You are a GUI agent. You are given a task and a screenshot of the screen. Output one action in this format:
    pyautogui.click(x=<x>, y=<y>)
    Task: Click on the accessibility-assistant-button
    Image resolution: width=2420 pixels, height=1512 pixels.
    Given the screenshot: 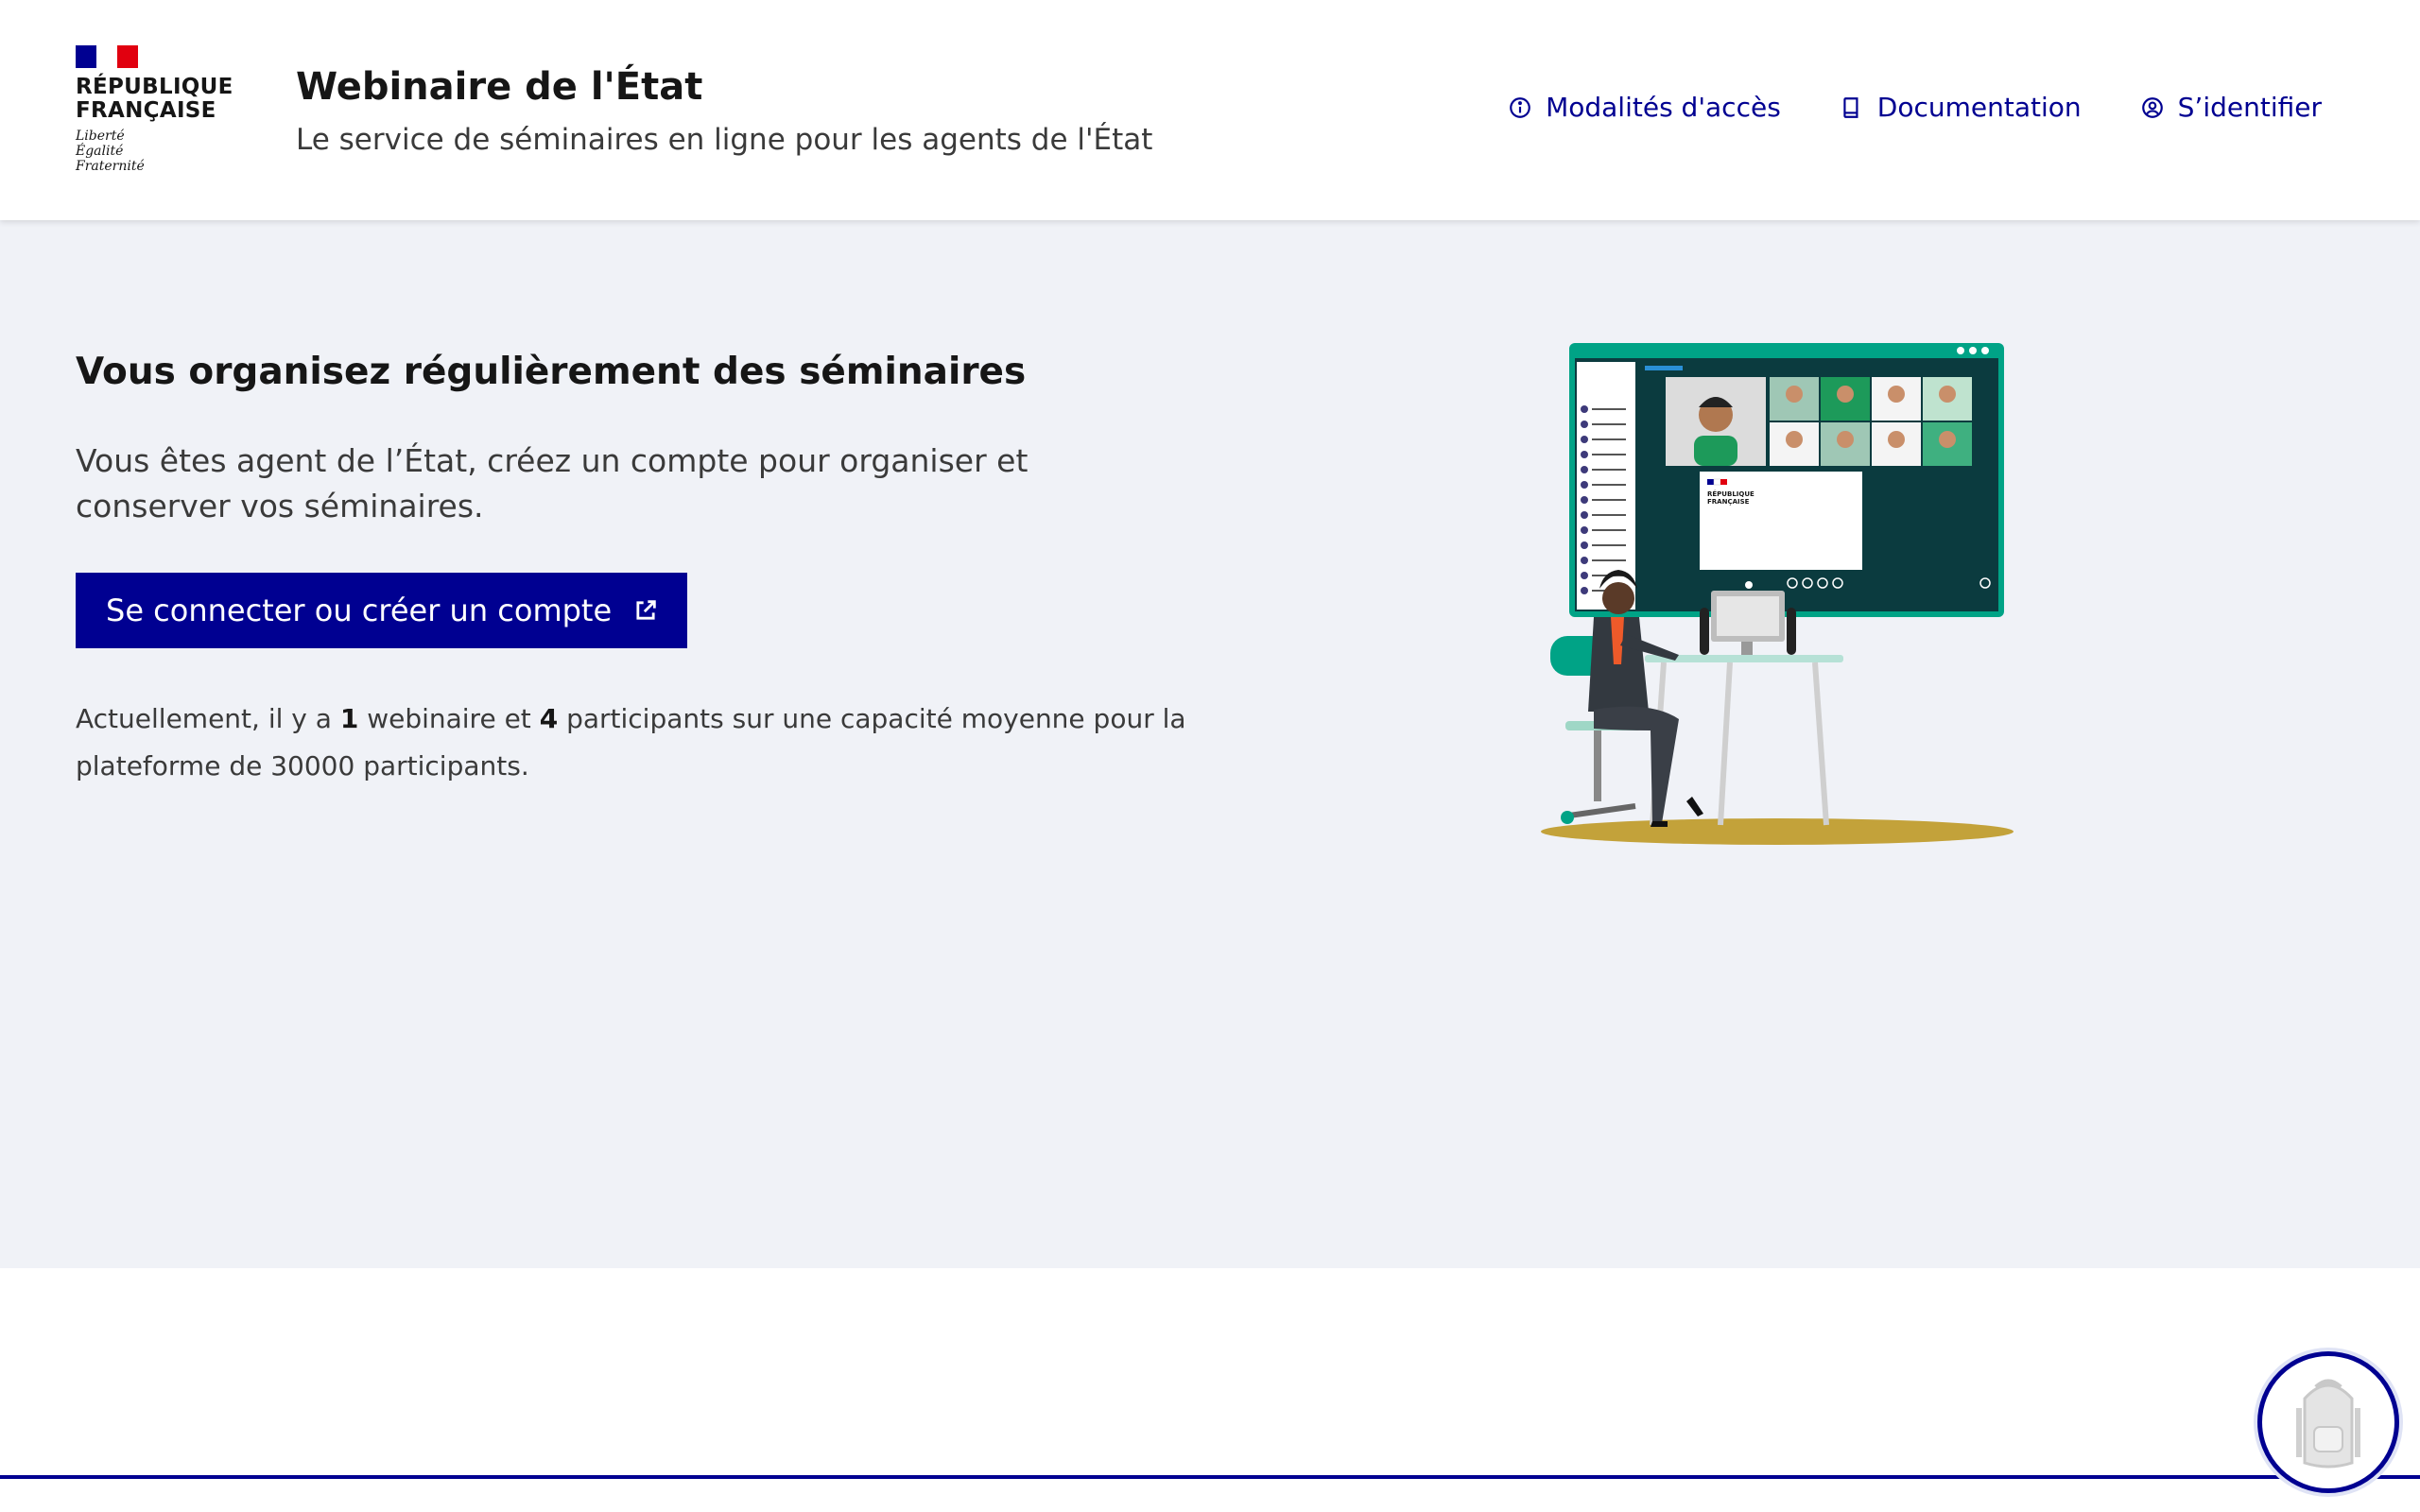 What is the action you would take?
    pyautogui.click(x=2328, y=1422)
    